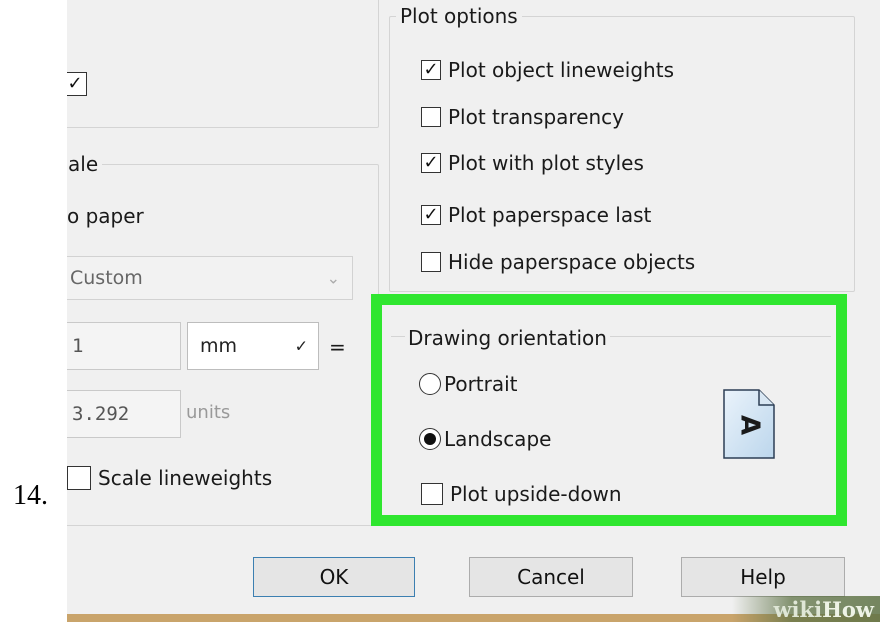  I want to click on scale-combo: Custom ⌄, so click(210, 278).